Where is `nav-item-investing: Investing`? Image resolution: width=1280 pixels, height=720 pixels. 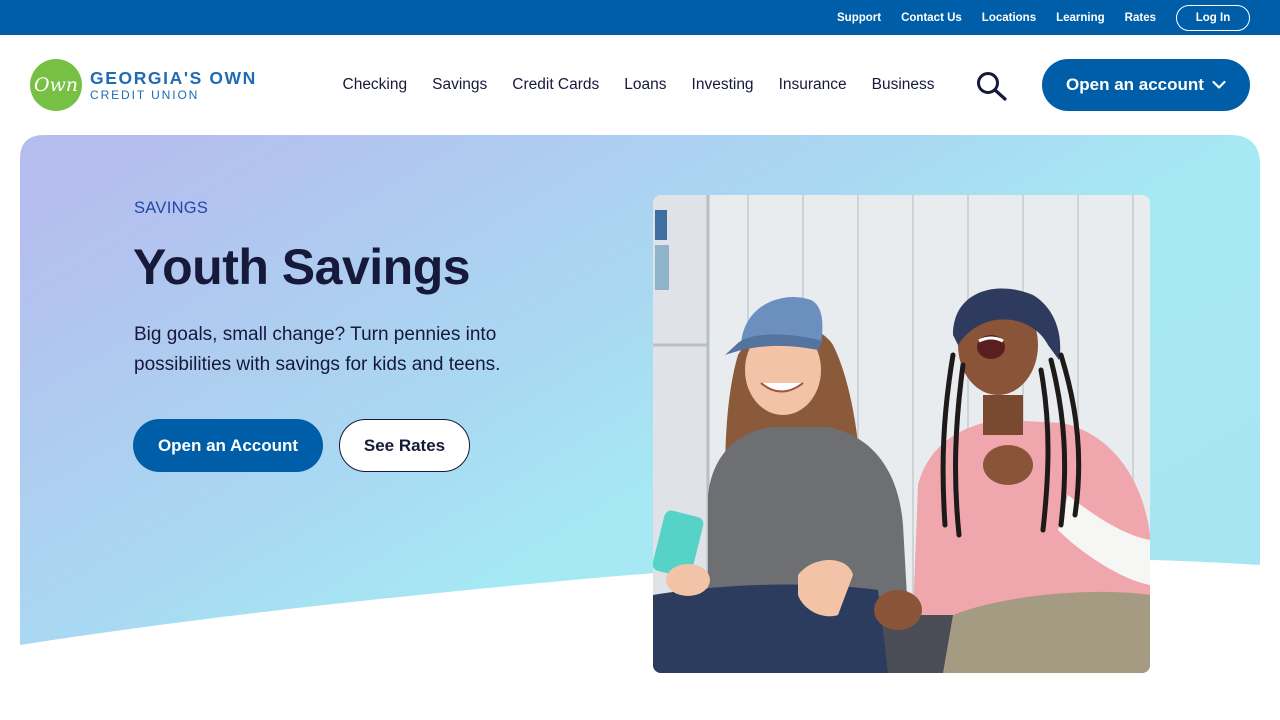 nav-item-investing: Investing is located at coordinates (723, 85).